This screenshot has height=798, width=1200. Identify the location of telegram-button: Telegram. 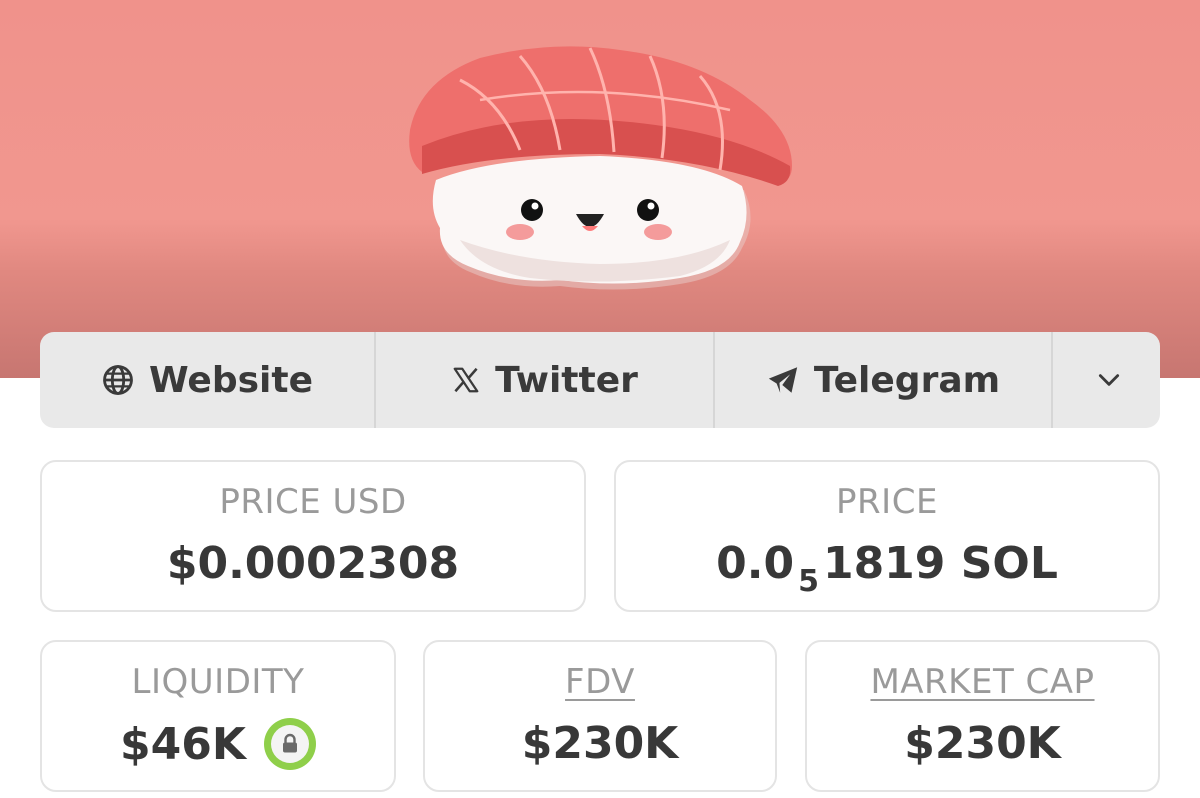
(882, 380).